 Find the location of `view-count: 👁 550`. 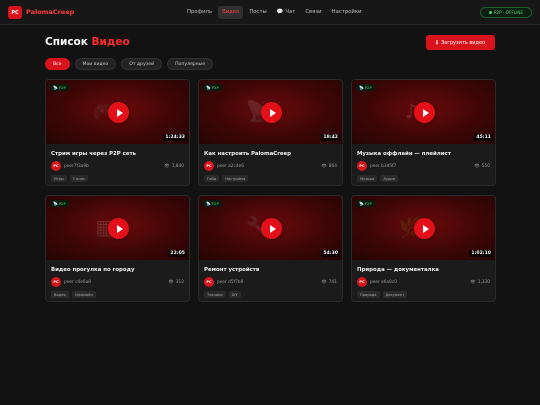

view-count: 👁 550 is located at coordinates (482, 166).